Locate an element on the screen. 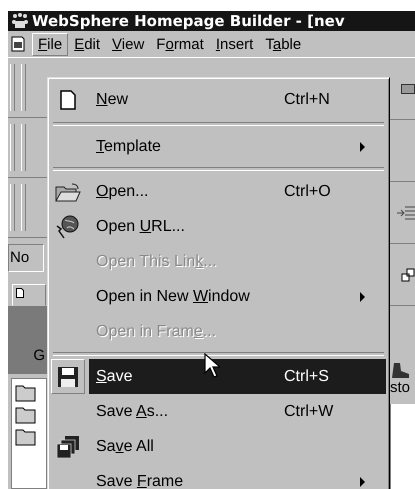 Image resolution: width=415 pixels, height=489 pixels. frames-icon is located at coordinates (408, 275).